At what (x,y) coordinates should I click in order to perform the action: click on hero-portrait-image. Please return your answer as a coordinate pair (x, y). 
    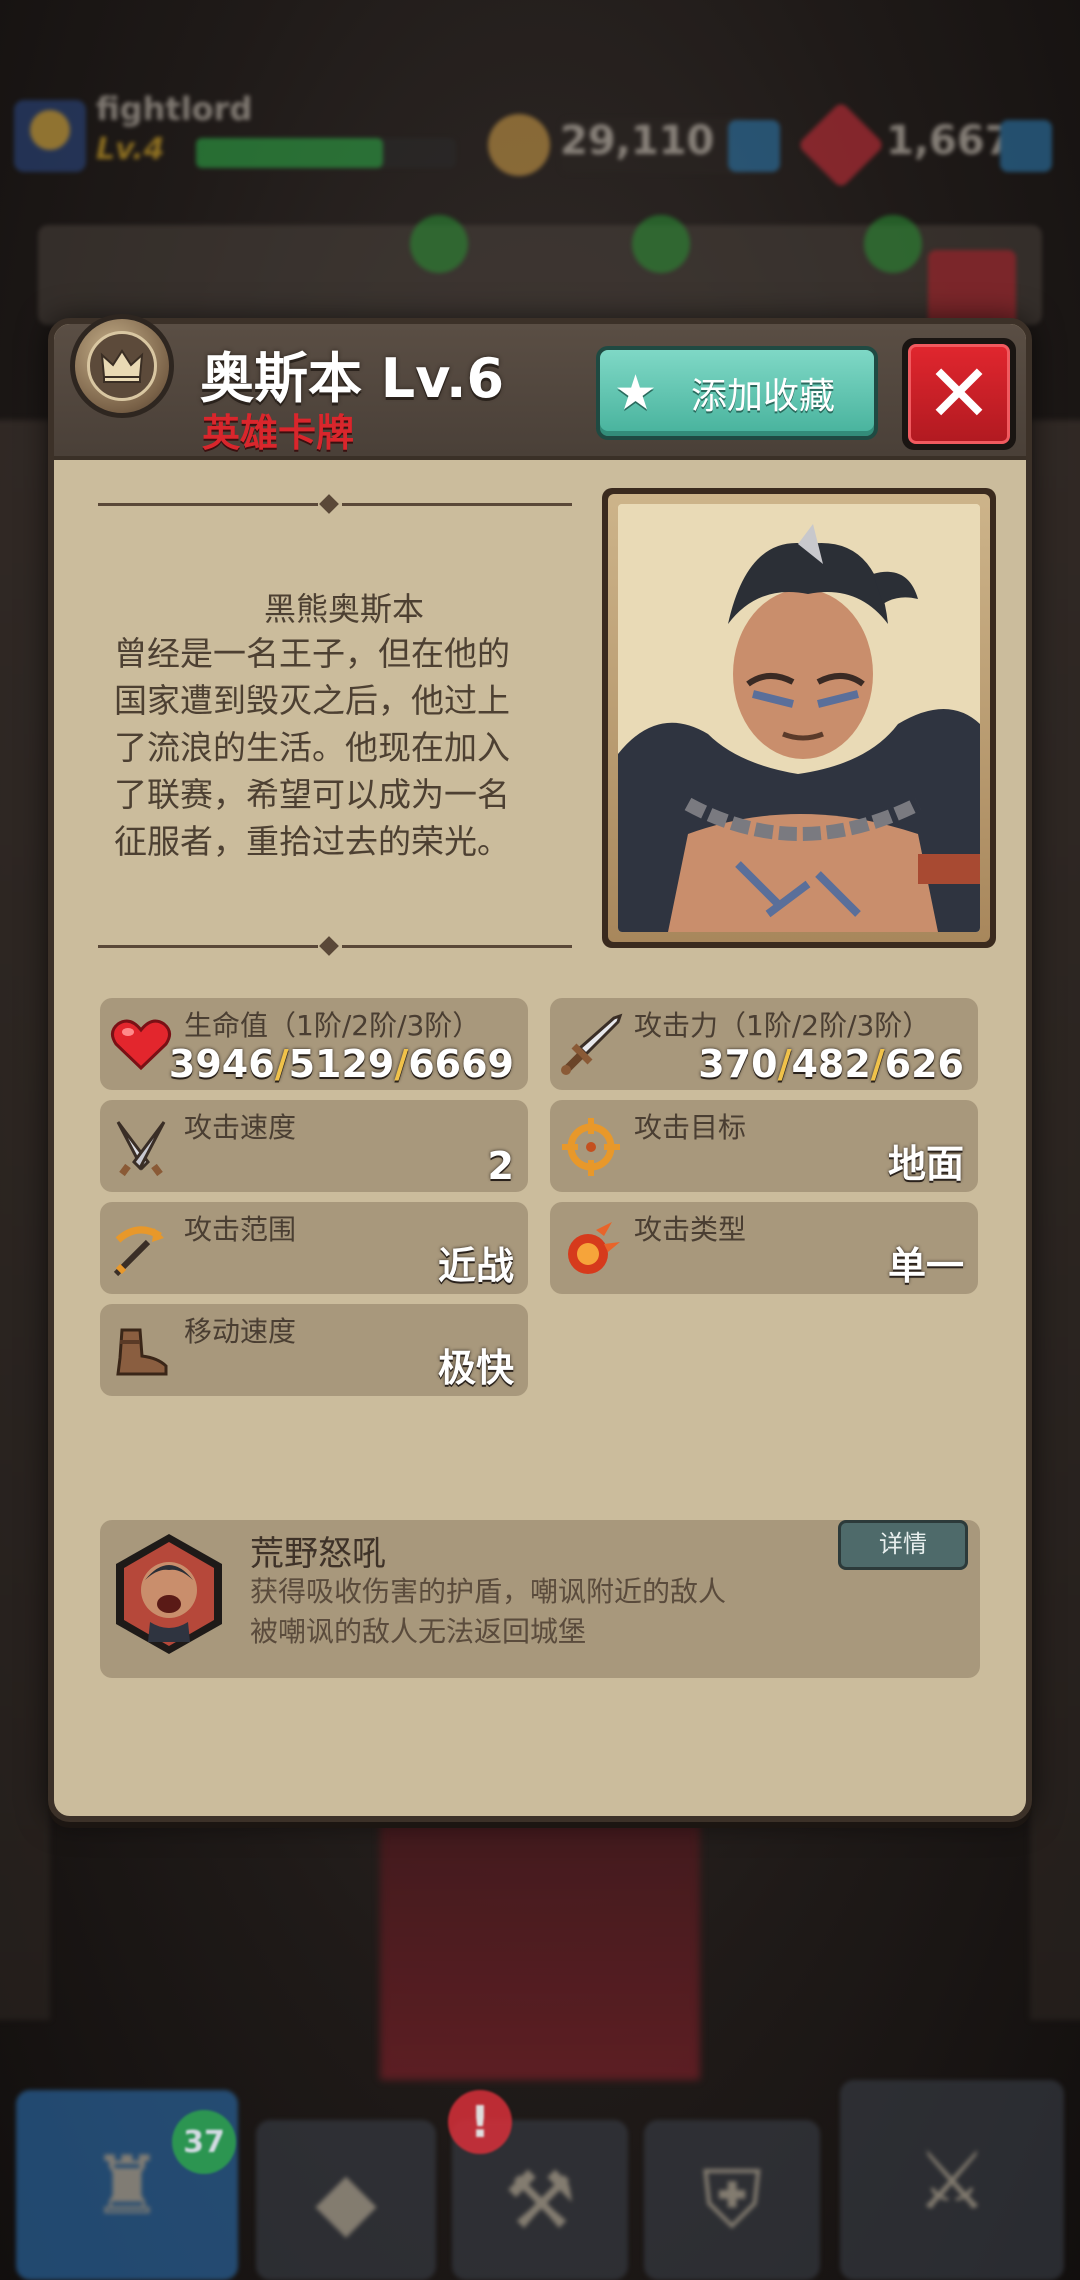
    Looking at the image, I should click on (799, 718).